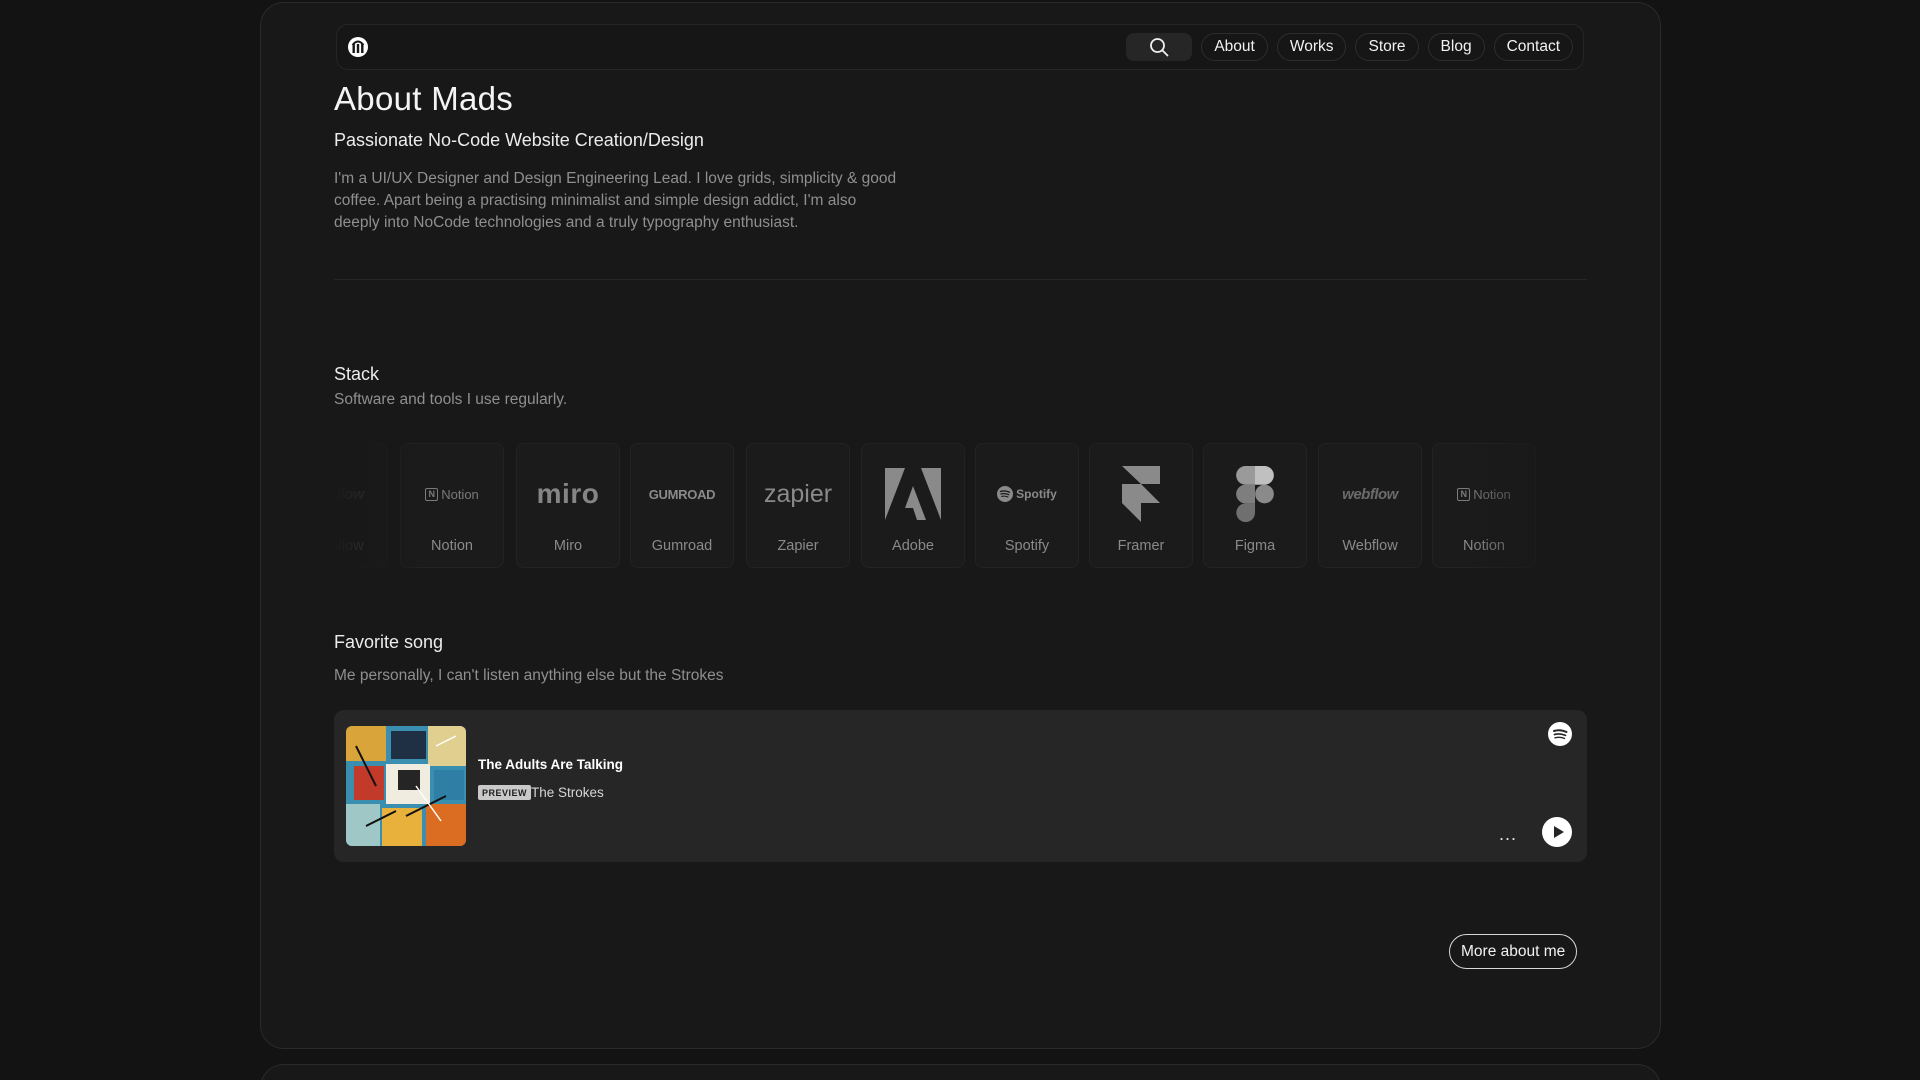  I want to click on stack-tile-figma: Figma, so click(1255, 505).